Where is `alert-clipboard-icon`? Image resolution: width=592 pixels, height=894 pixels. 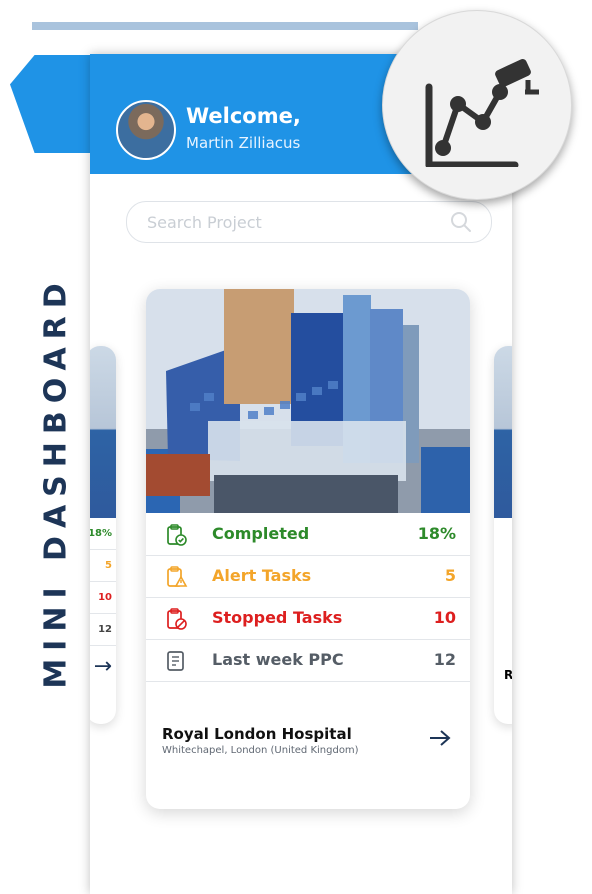
alert-clipboard-icon is located at coordinates (177, 576).